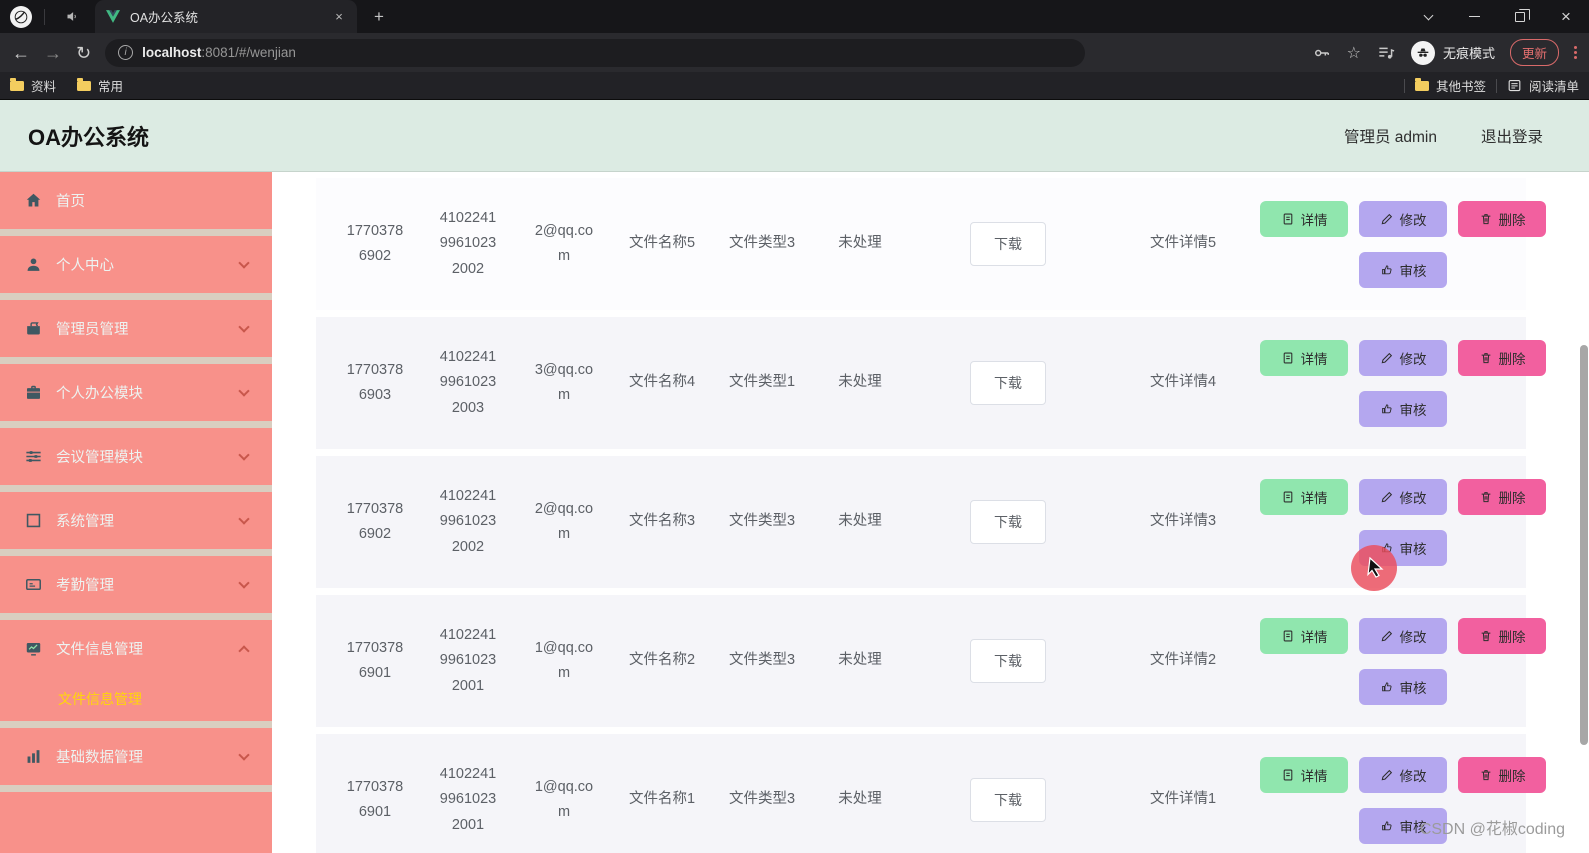  What do you see at coordinates (1354, 53) in the screenshot?
I see `bookmark-star-icon: ☆` at bounding box center [1354, 53].